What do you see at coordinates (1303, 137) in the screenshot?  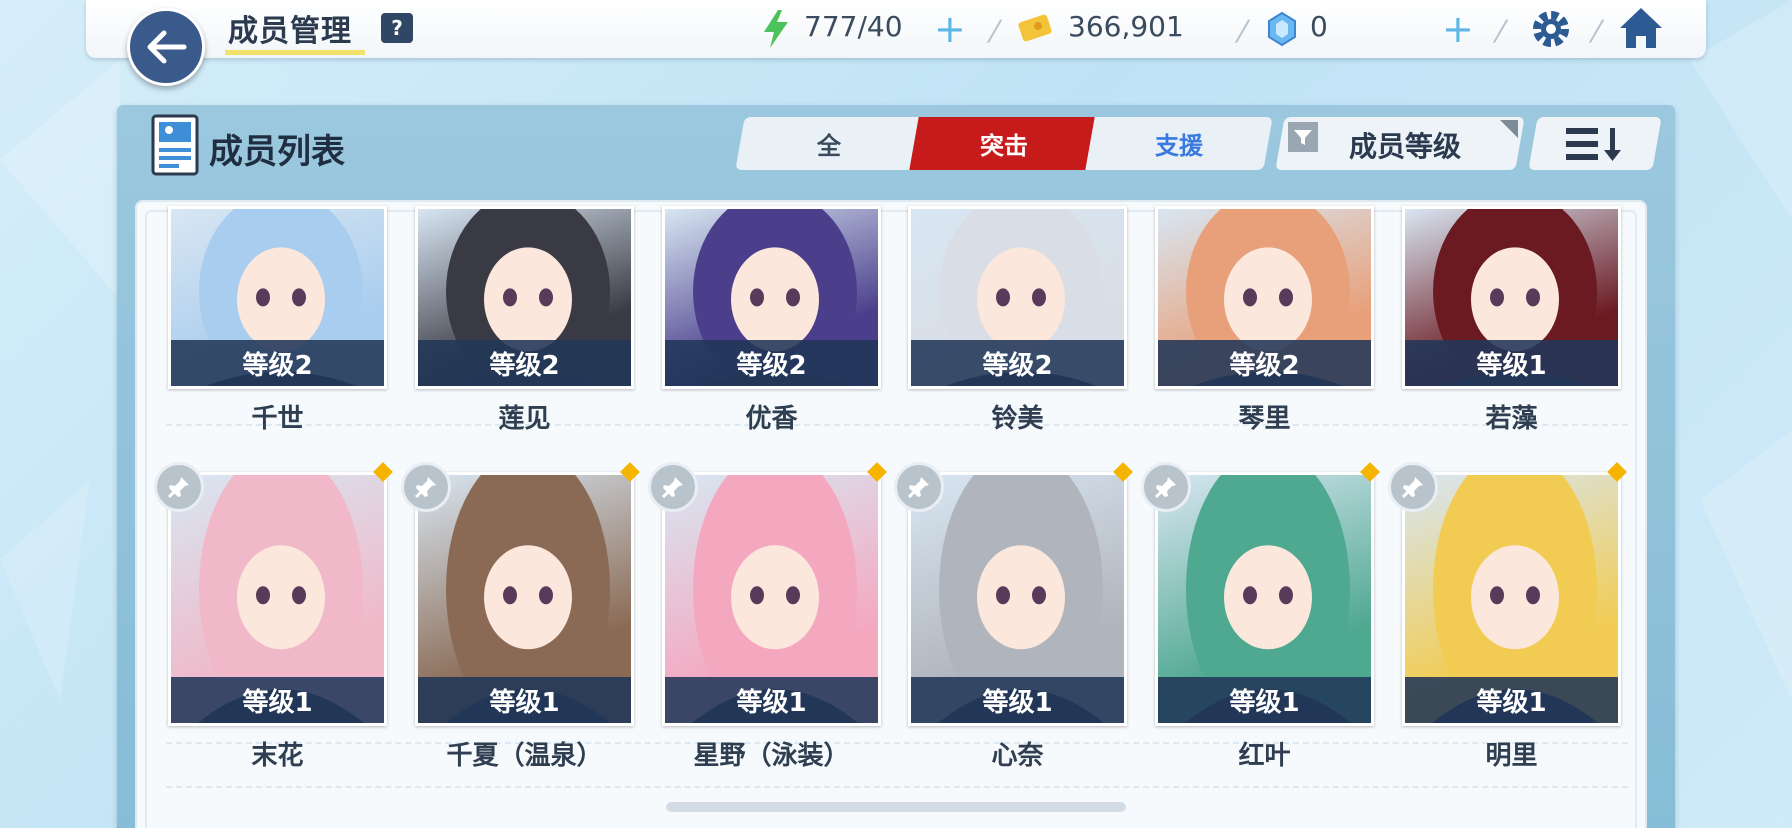 I see `filter-icon` at bounding box center [1303, 137].